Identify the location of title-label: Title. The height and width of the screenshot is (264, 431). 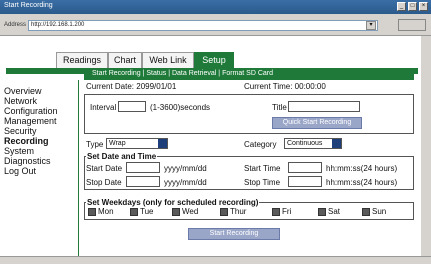
(279, 107).